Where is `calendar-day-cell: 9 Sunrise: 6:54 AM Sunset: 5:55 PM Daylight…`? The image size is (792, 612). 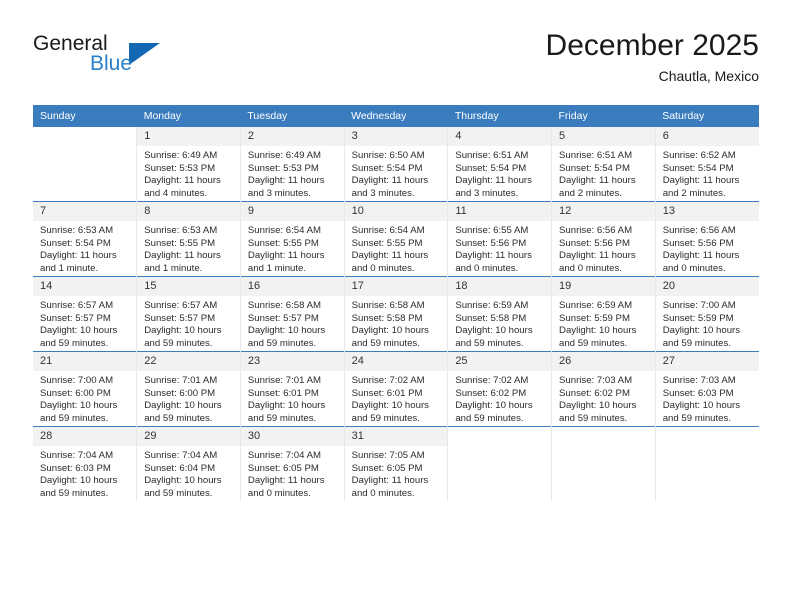 calendar-day-cell: 9 Sunrise: 6:54 AM Sunset: 5:55 PM Daylight… is located at coordinates (292, 239).